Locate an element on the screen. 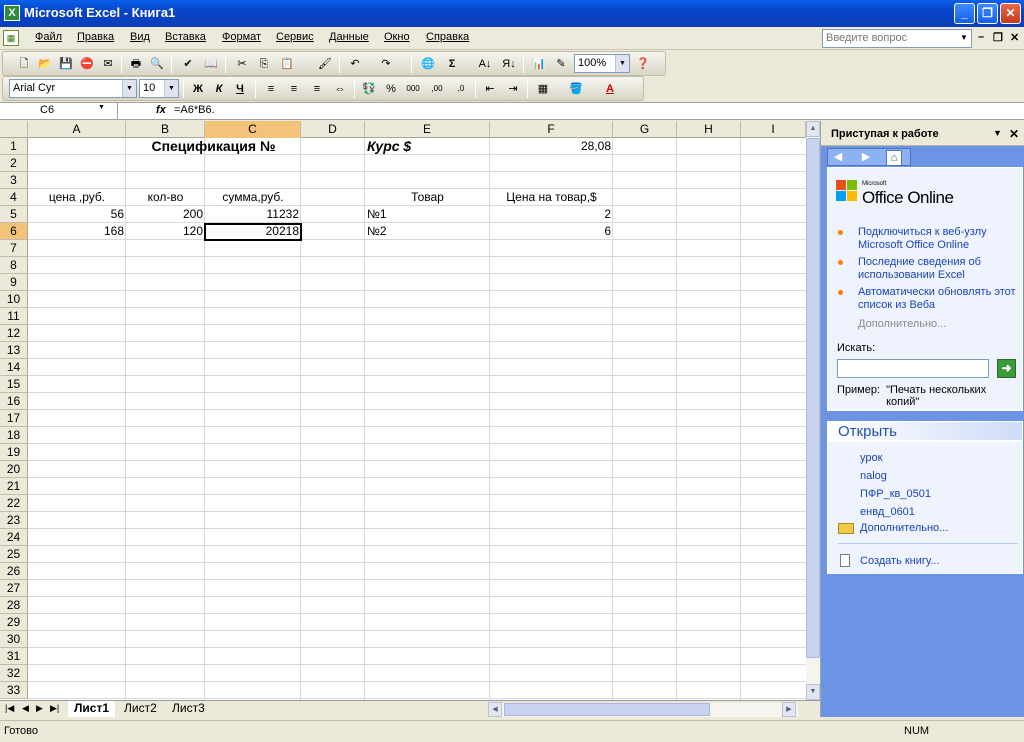  row-header-33: 33 is located at coordinates (14, 690).